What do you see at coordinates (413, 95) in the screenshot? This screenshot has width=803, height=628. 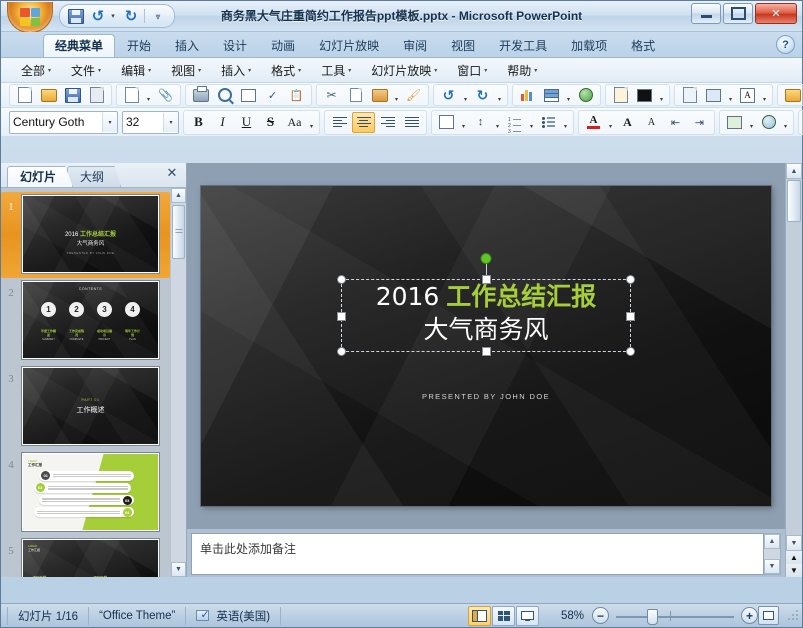 I see `format-painter-icon: 🖌` at bounding box center [413, 95].